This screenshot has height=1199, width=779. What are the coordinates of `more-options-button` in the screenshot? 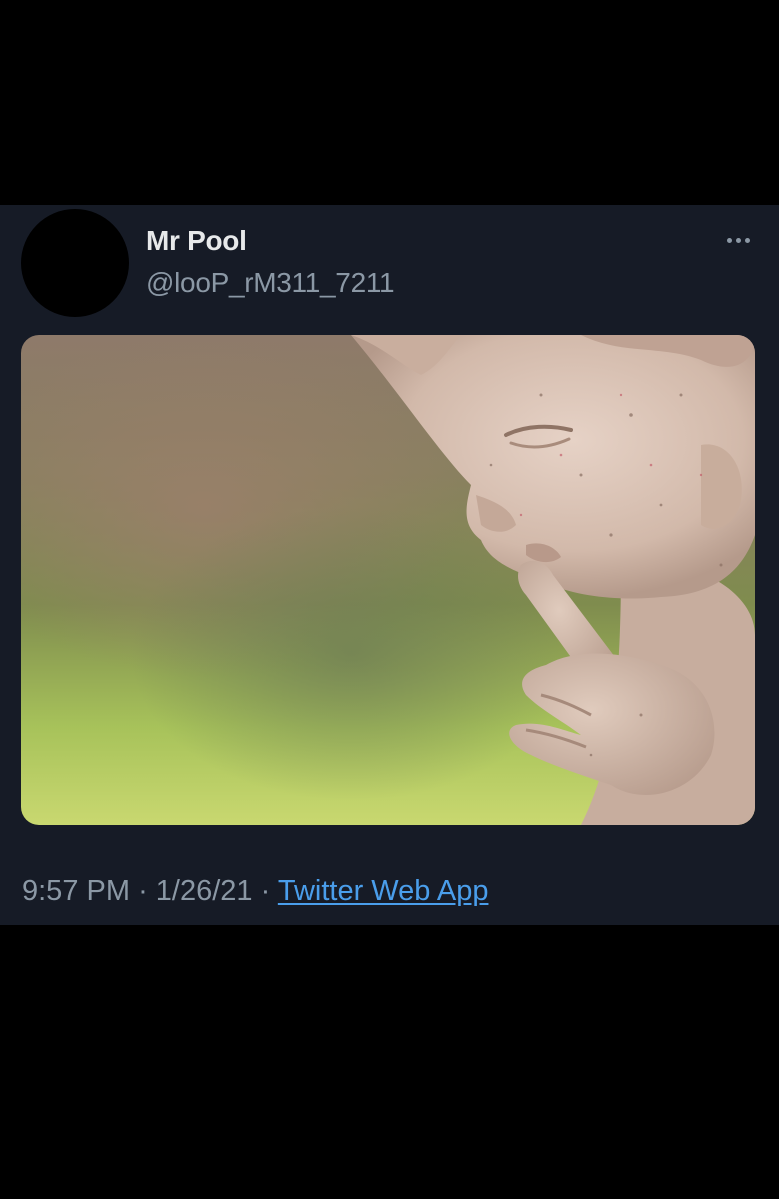 It's located at (738, 240).